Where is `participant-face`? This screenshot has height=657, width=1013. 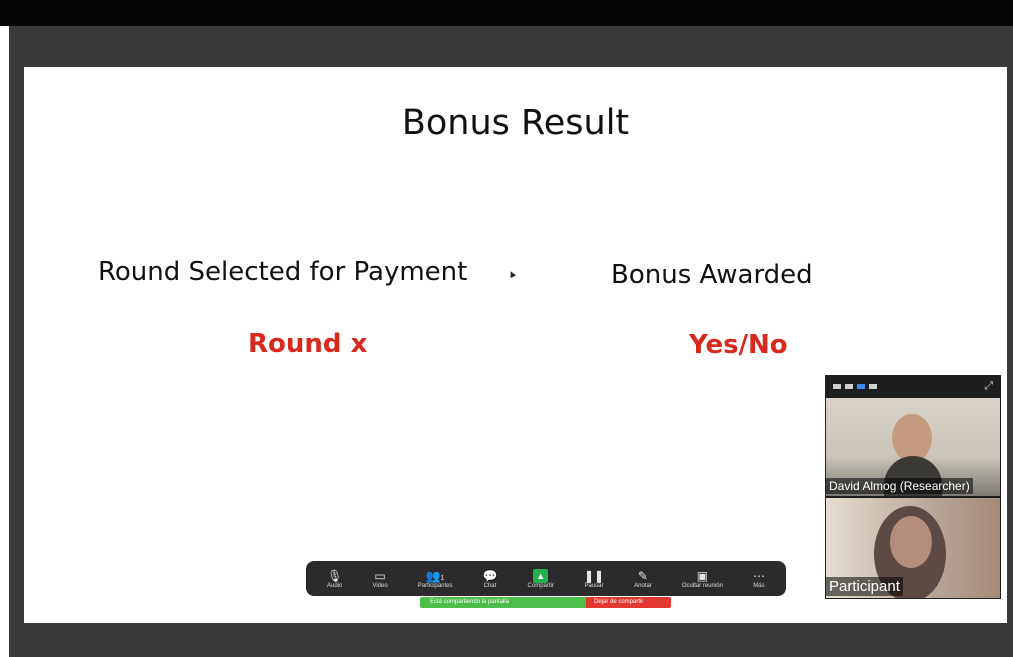 participant-face is located at coordinates (911, 542).